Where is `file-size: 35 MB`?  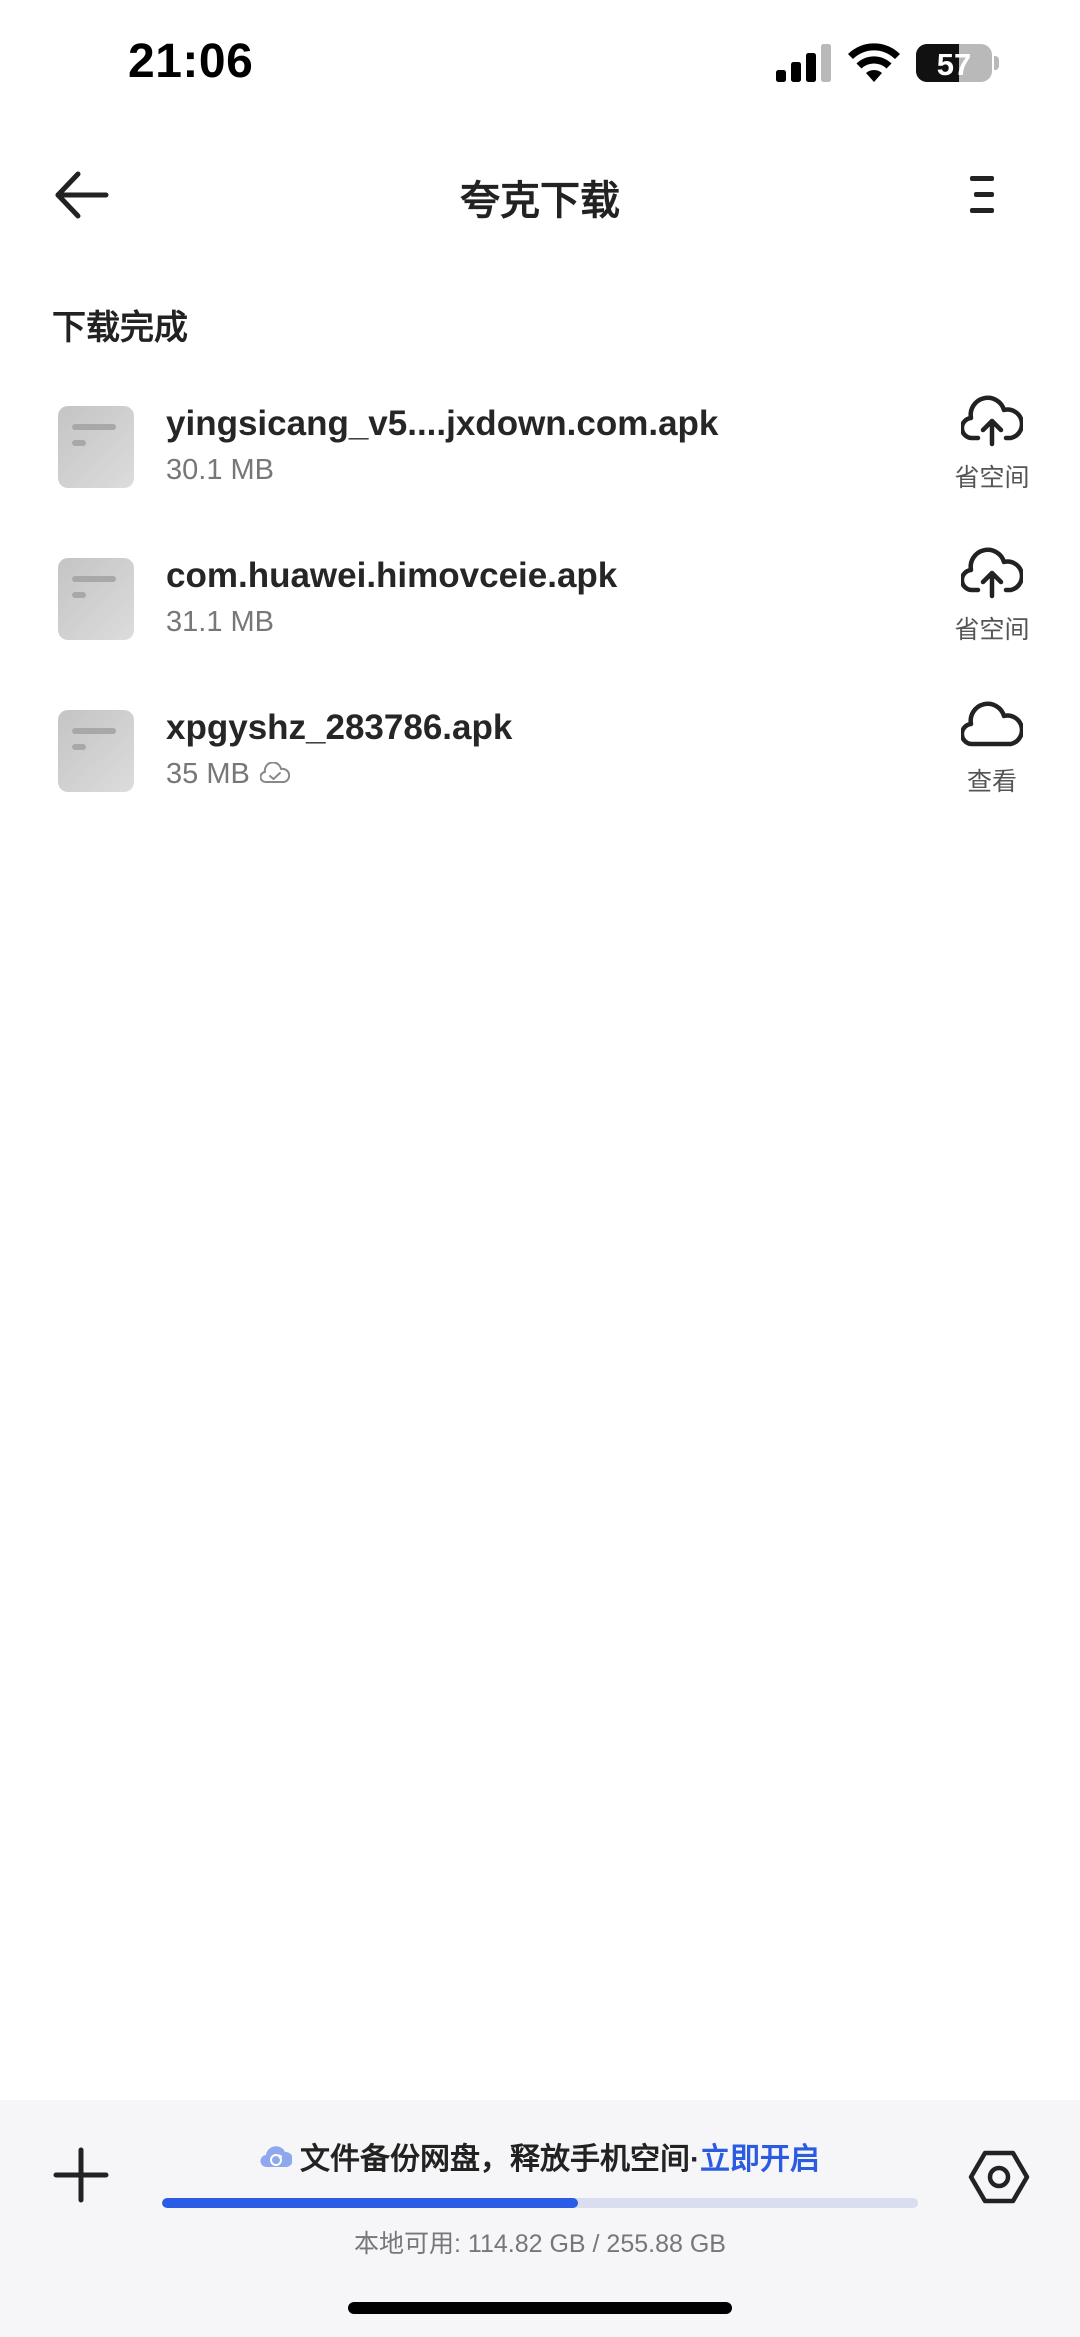 file-size: 35 MB is located at coordinates (228, 774).